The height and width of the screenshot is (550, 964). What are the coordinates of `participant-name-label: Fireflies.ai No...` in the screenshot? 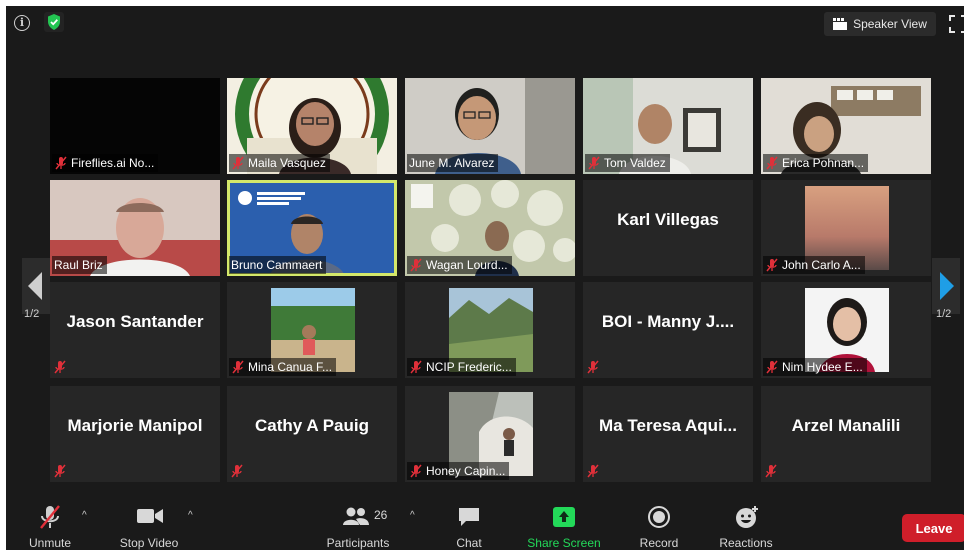 It's located at (105, 163).